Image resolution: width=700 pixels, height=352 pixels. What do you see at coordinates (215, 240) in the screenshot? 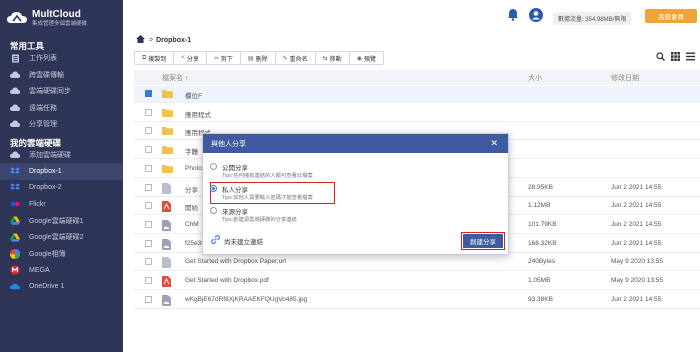
I see `link-icon` at bounding box center [215, 240].